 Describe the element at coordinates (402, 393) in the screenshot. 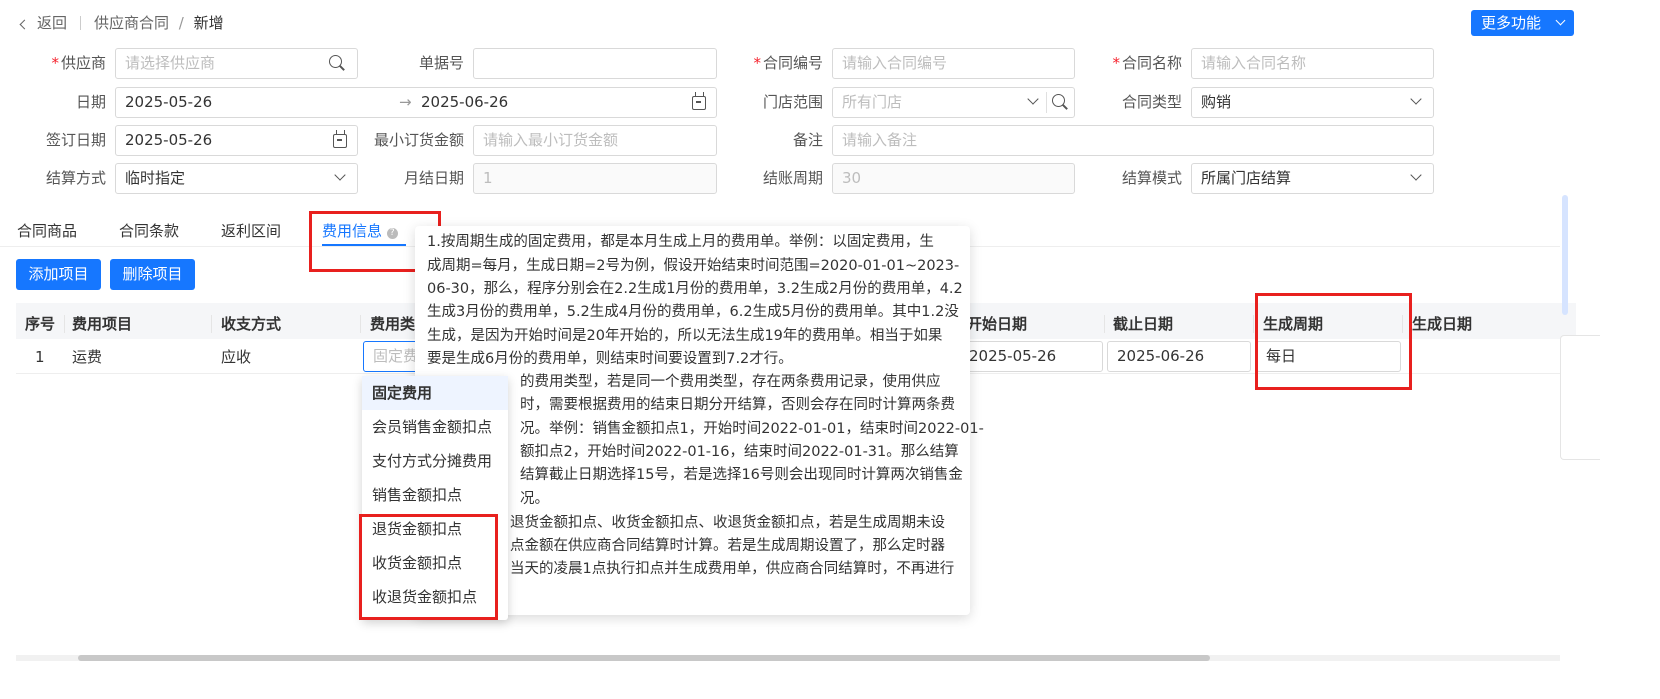

I see `dropdown-group-header: 固定费用` at that location.